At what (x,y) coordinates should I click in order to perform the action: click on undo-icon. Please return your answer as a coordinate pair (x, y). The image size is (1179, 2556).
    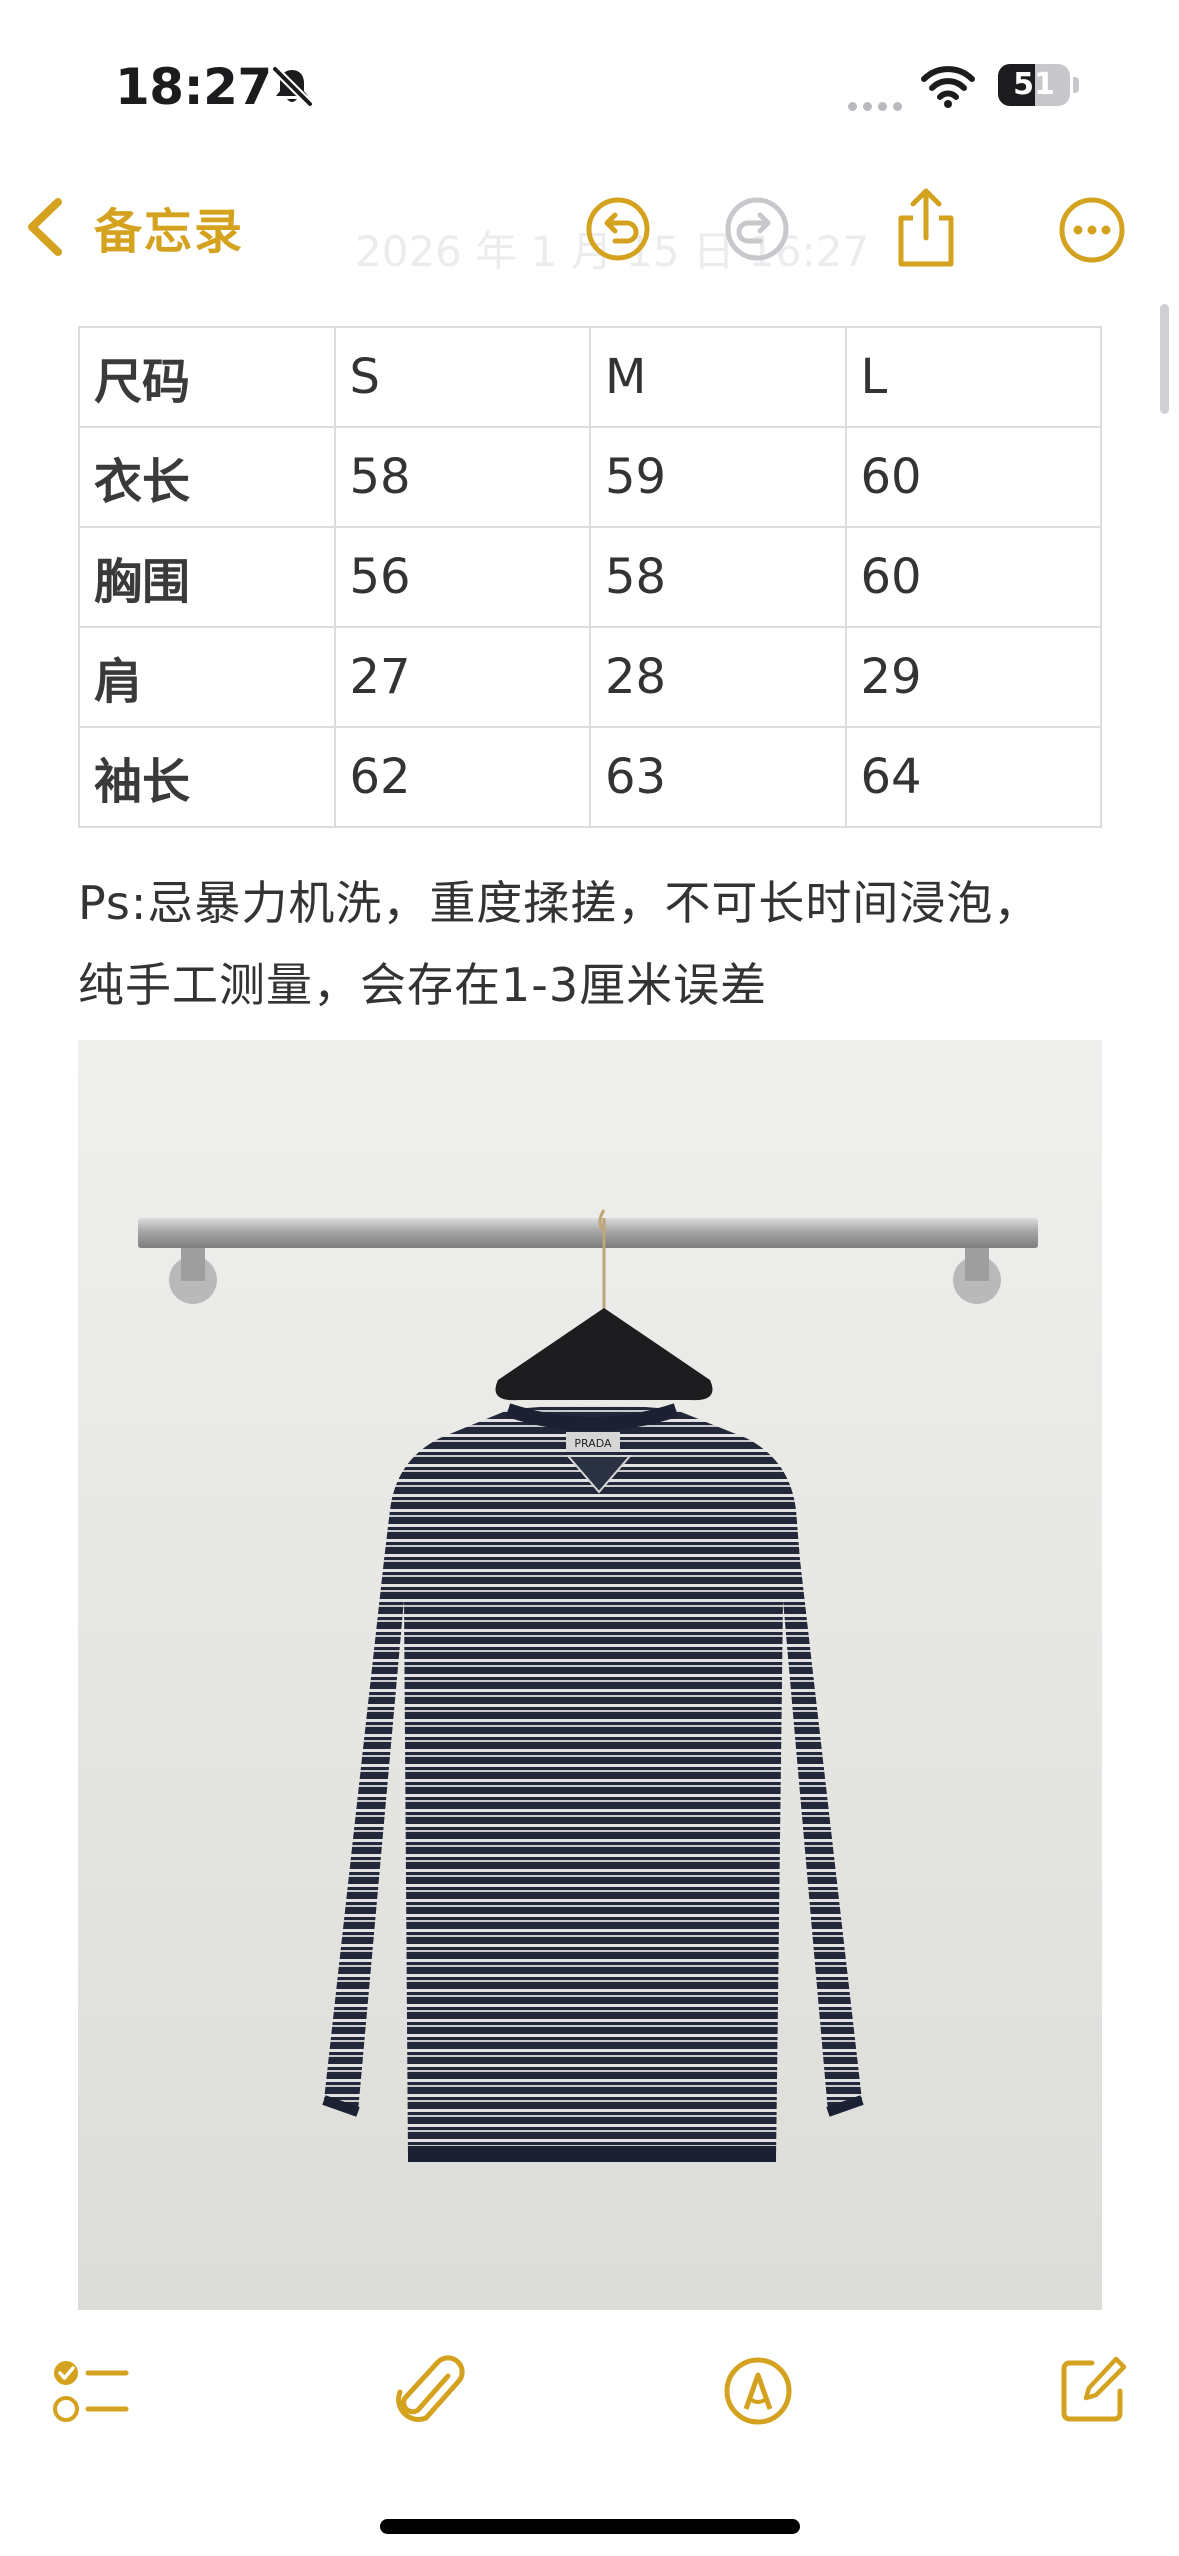
    Looking at the image, I should click on (618, 229).